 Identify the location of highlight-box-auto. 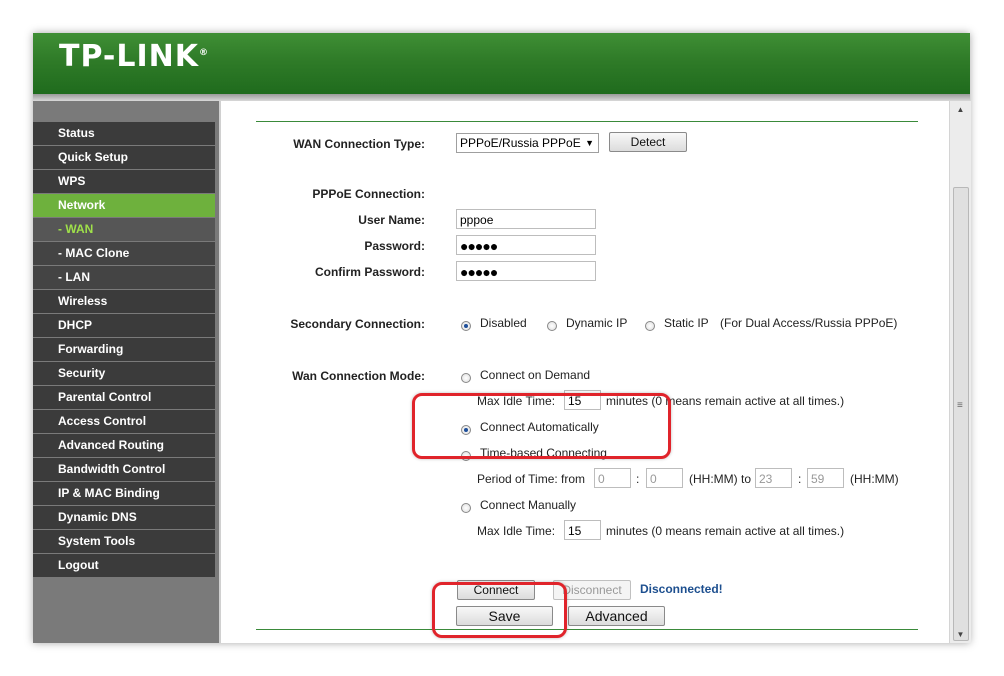
(541, 426).